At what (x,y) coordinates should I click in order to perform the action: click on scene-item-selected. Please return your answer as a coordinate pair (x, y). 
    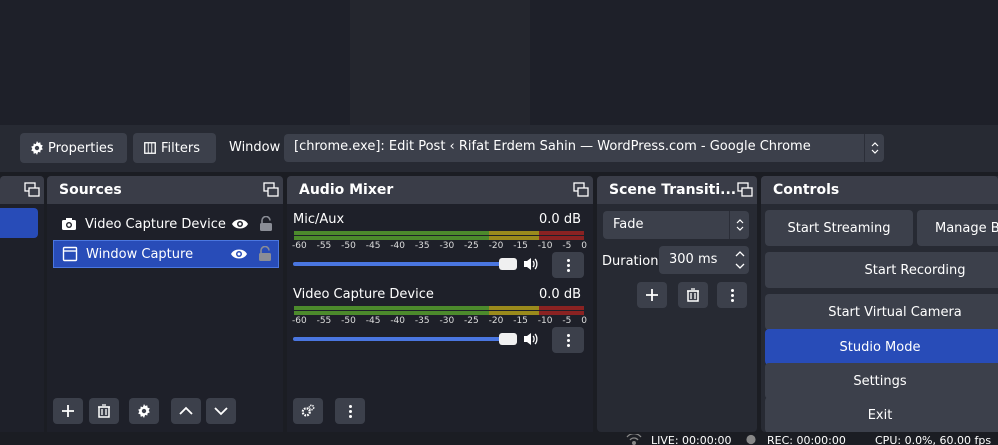
    Looking at the image, I should click on (19, 223).